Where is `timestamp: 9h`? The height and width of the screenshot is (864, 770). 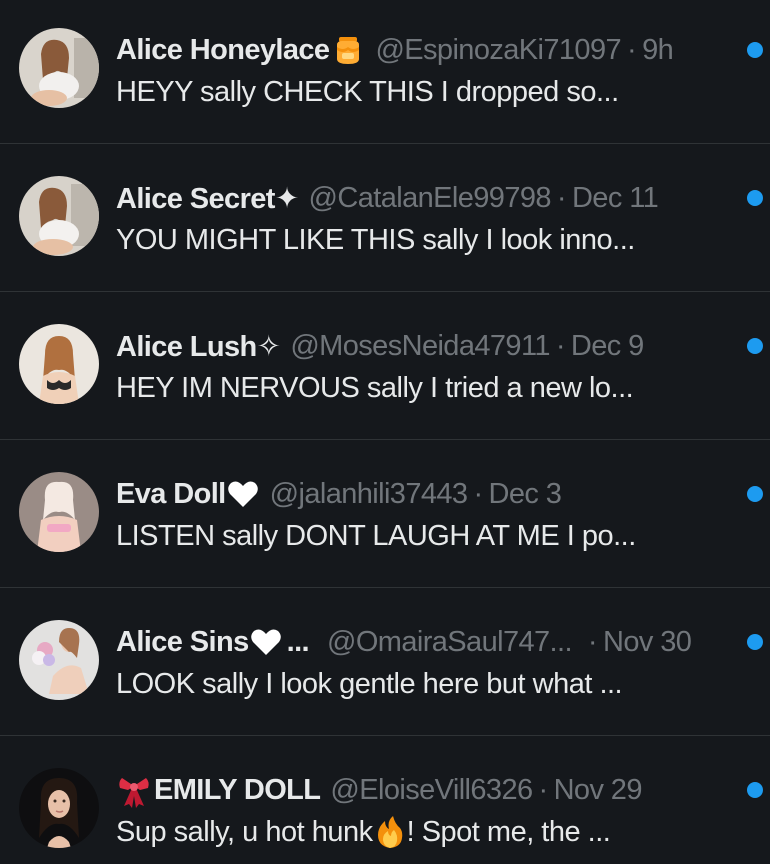 timestamp: 9h is located at coordinates (658, 49).